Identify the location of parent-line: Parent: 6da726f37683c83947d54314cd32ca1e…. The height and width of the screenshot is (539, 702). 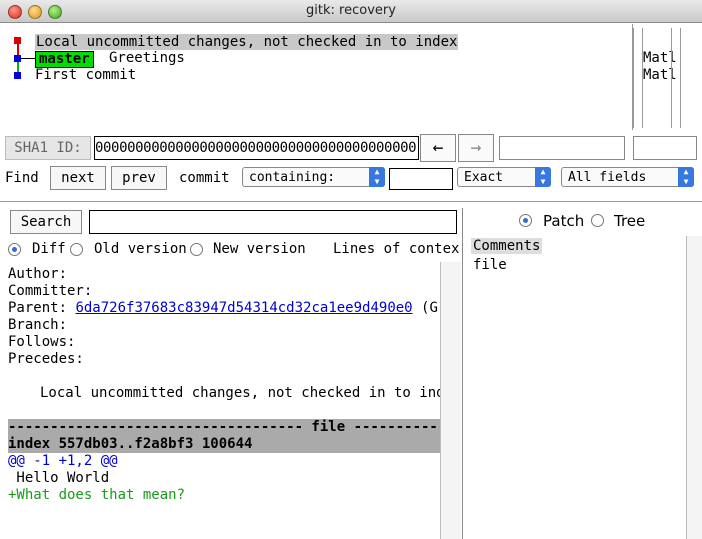
(224, 308).